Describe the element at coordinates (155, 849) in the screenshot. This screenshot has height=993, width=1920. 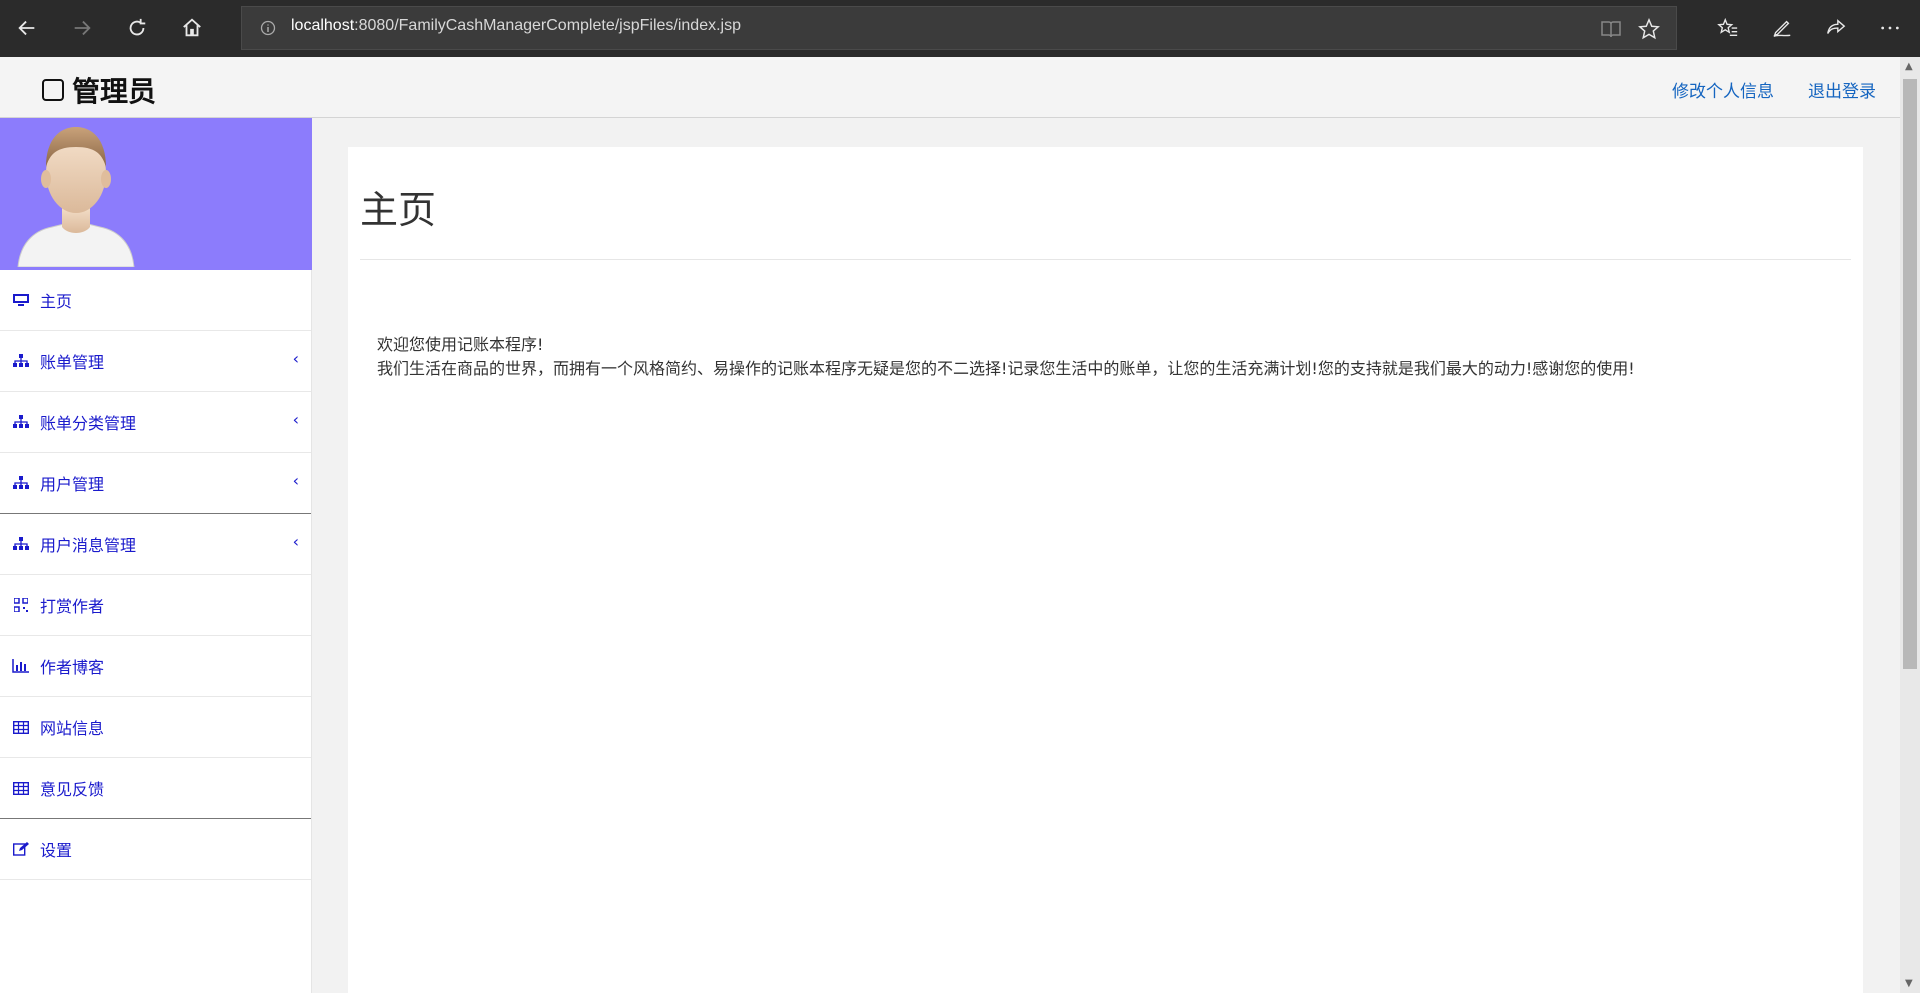
I see `sidebar-item-settings: 设置` at that location.